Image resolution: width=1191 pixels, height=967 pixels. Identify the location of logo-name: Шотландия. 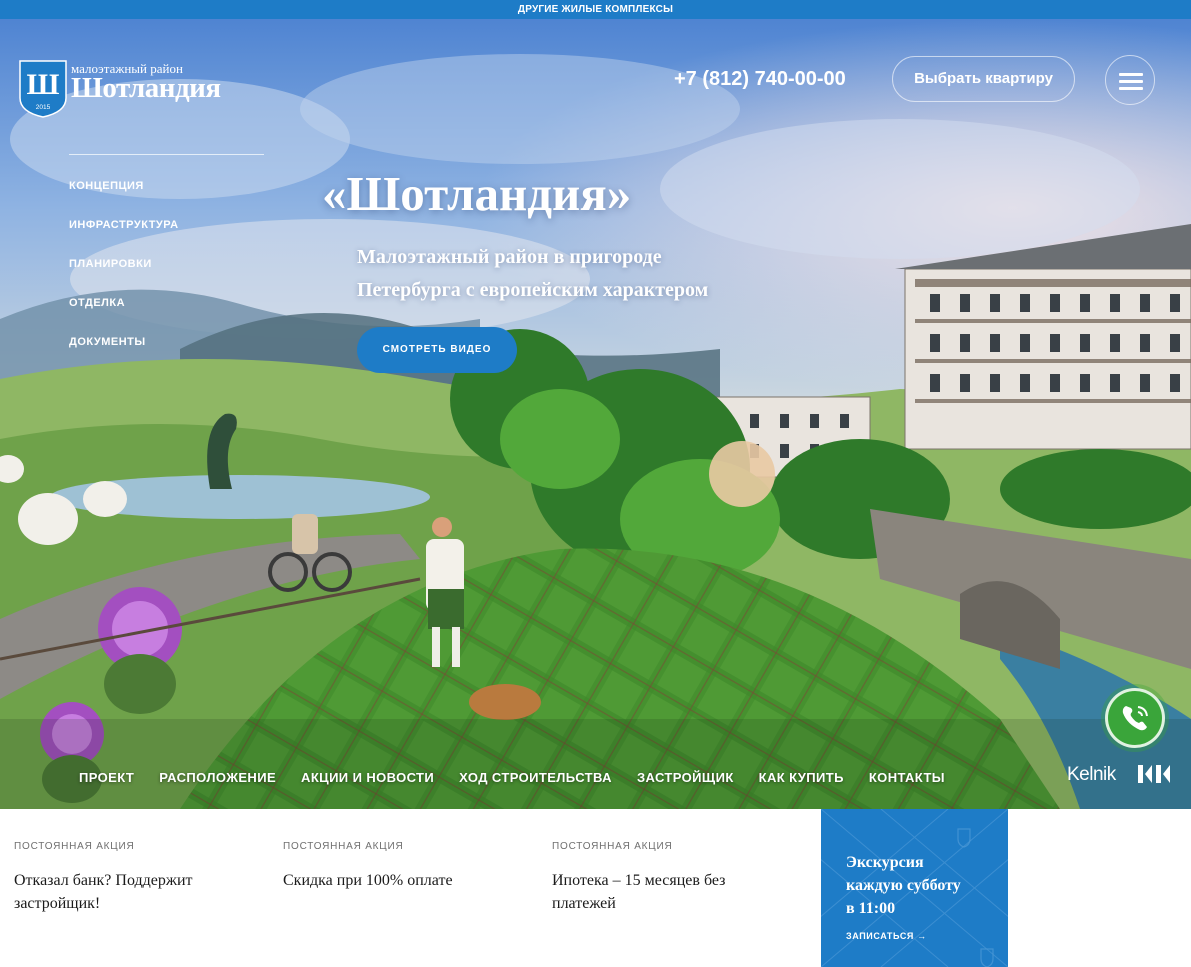
(146, 88).